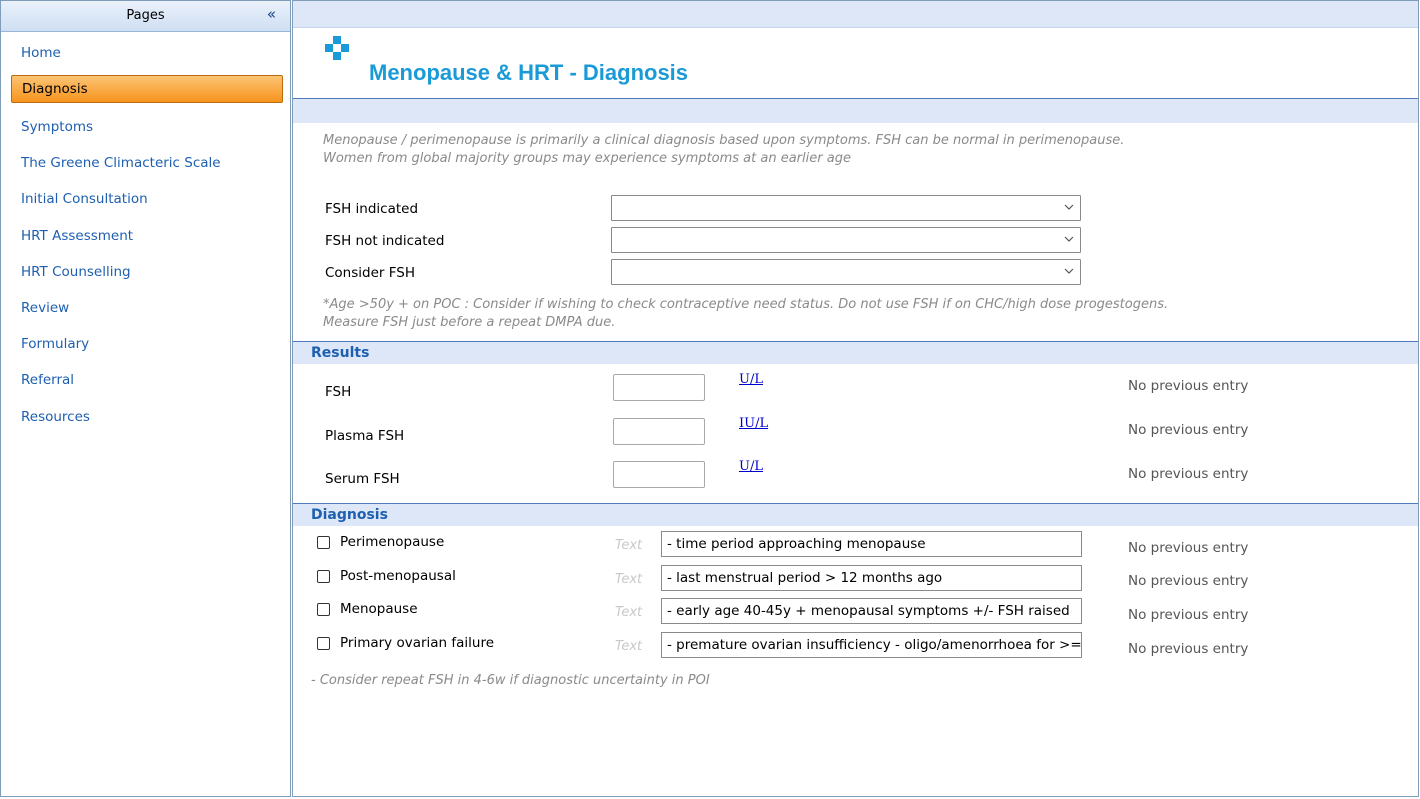 The height and width of the screenshot is (799, 1420). Describe the element at coordinates (147, 272) in the screenshot. I see `sidebar-item-hrt-counselling: HRT Counselling` at that location.